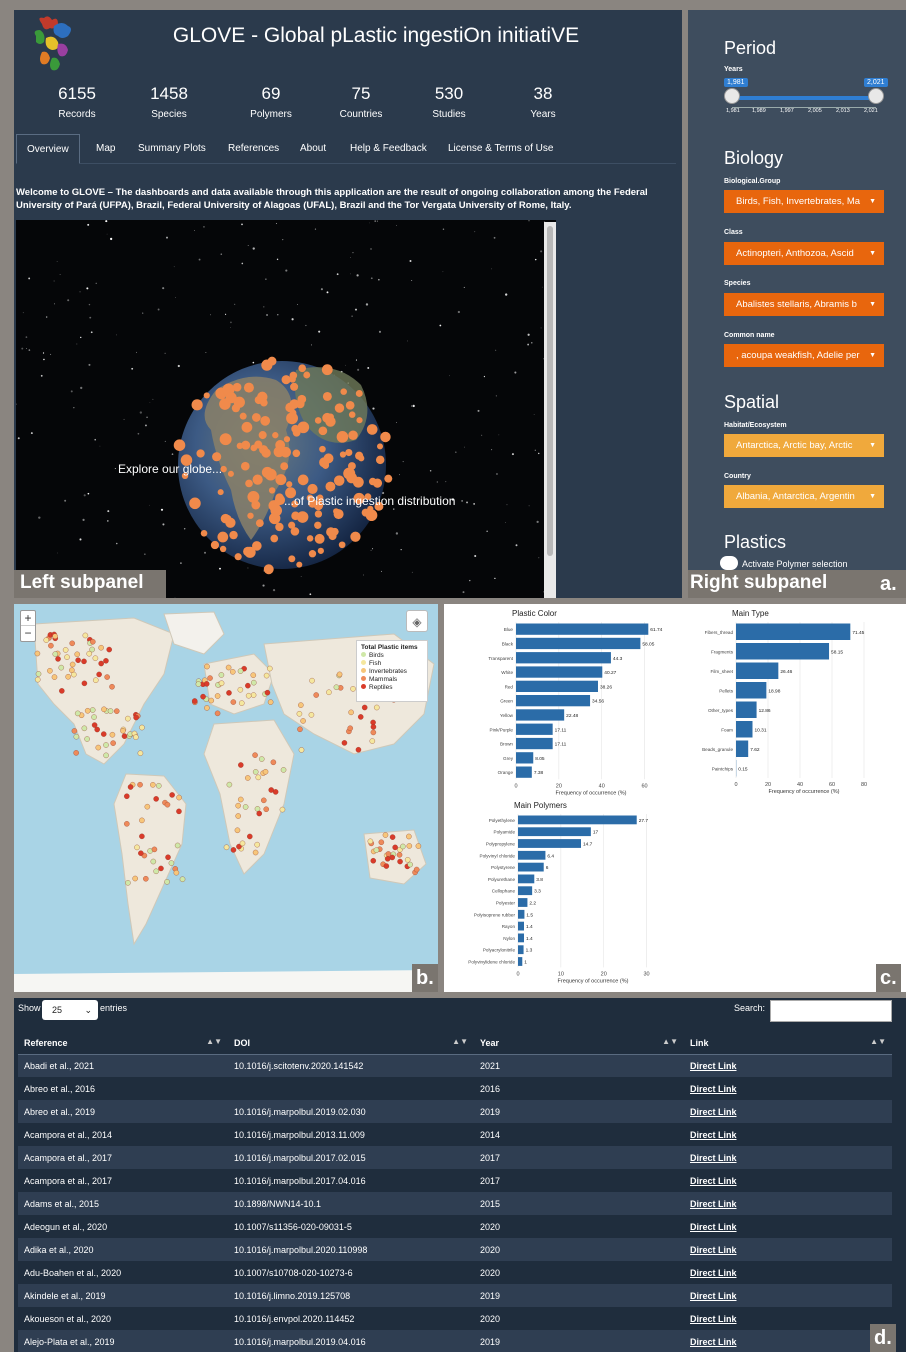  What do you see at coordinates (804, 253) in the screenshot?
I see `class-select: Actinopteri, Anthozoa, Ascid ▼` at bounding box center [804, 253].